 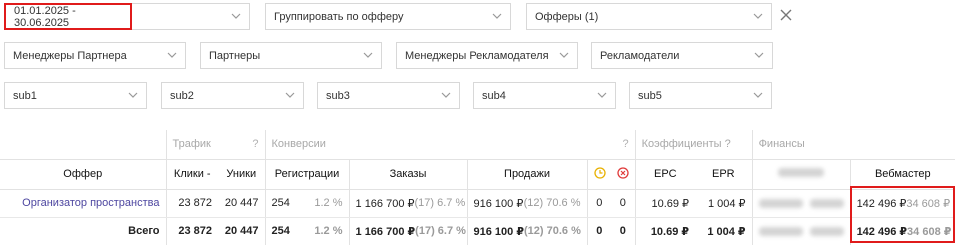 What do you see at coordinates (25, 95) in the screenshot?
I see `sub1-label: sub1` at bounding box center [25, 95].